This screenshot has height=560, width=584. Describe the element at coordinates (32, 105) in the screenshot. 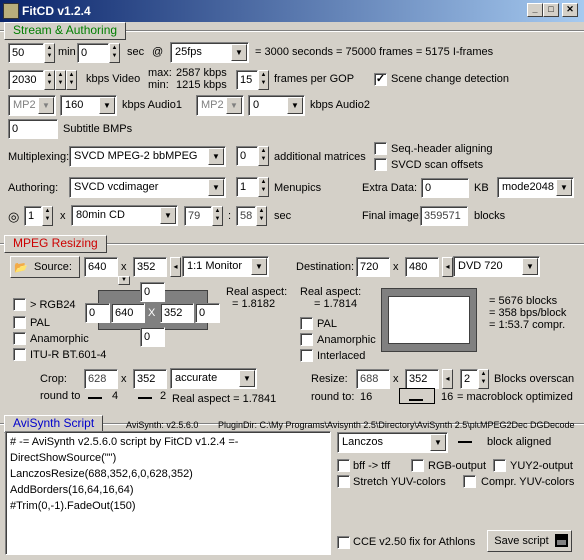

I see `audio1-format-select: MP2 ▼` at that location.